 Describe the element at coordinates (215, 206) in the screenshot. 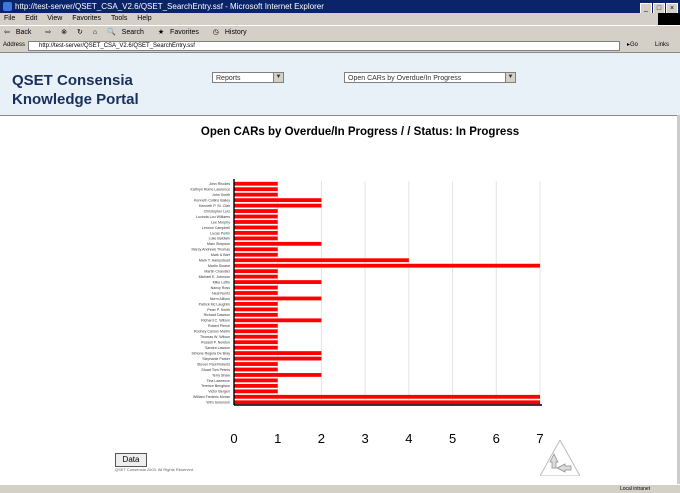

I see `category-label: Kenneth P. St. Clair` at that location.